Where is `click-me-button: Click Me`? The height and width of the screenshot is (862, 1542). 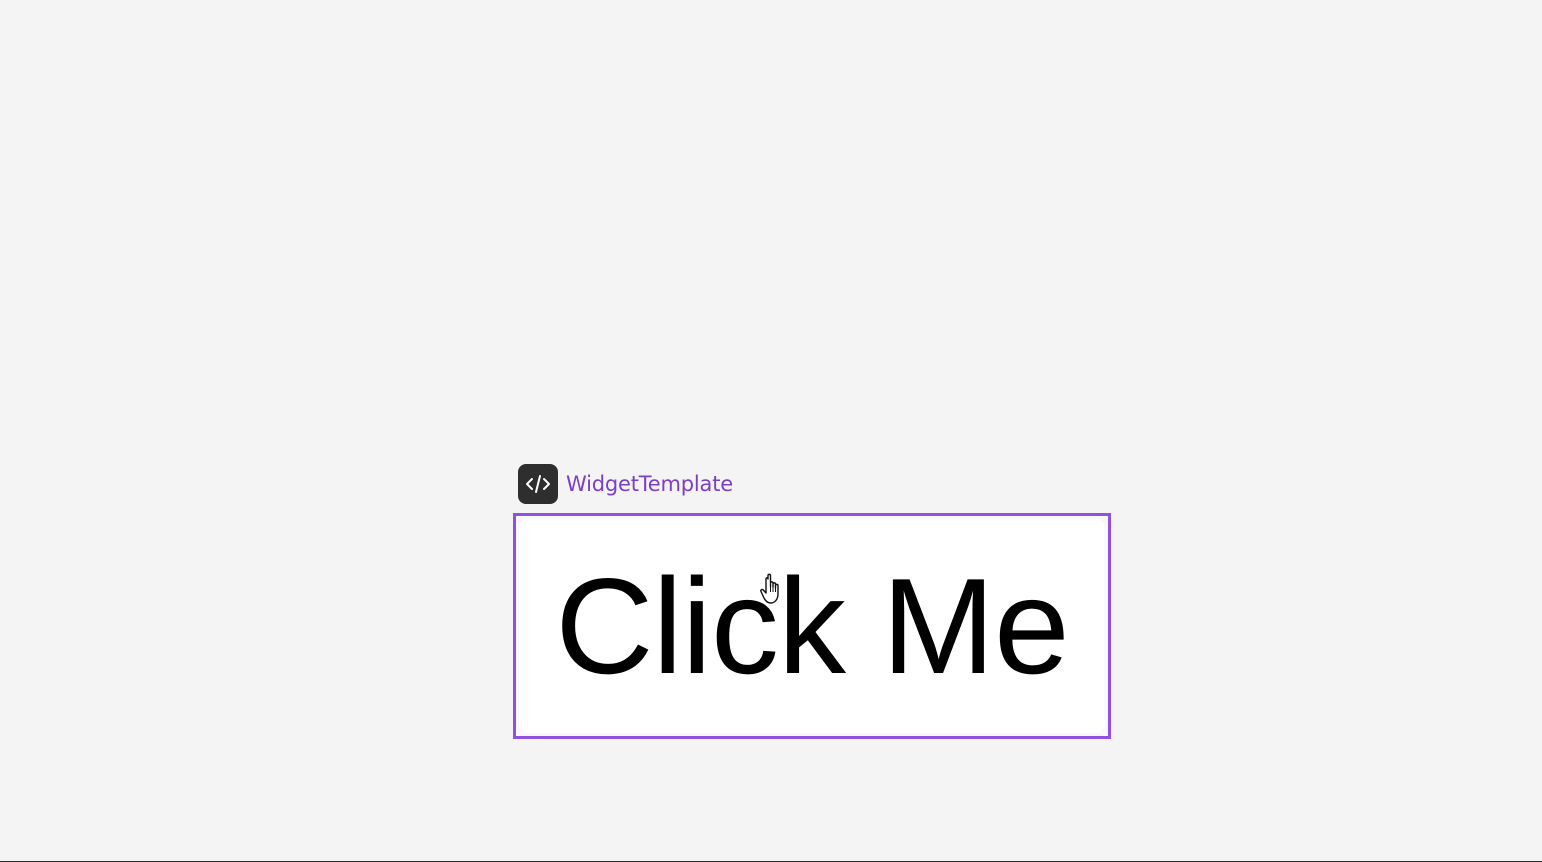
click-me-button: Click Me is located at coordinates (812, 626).